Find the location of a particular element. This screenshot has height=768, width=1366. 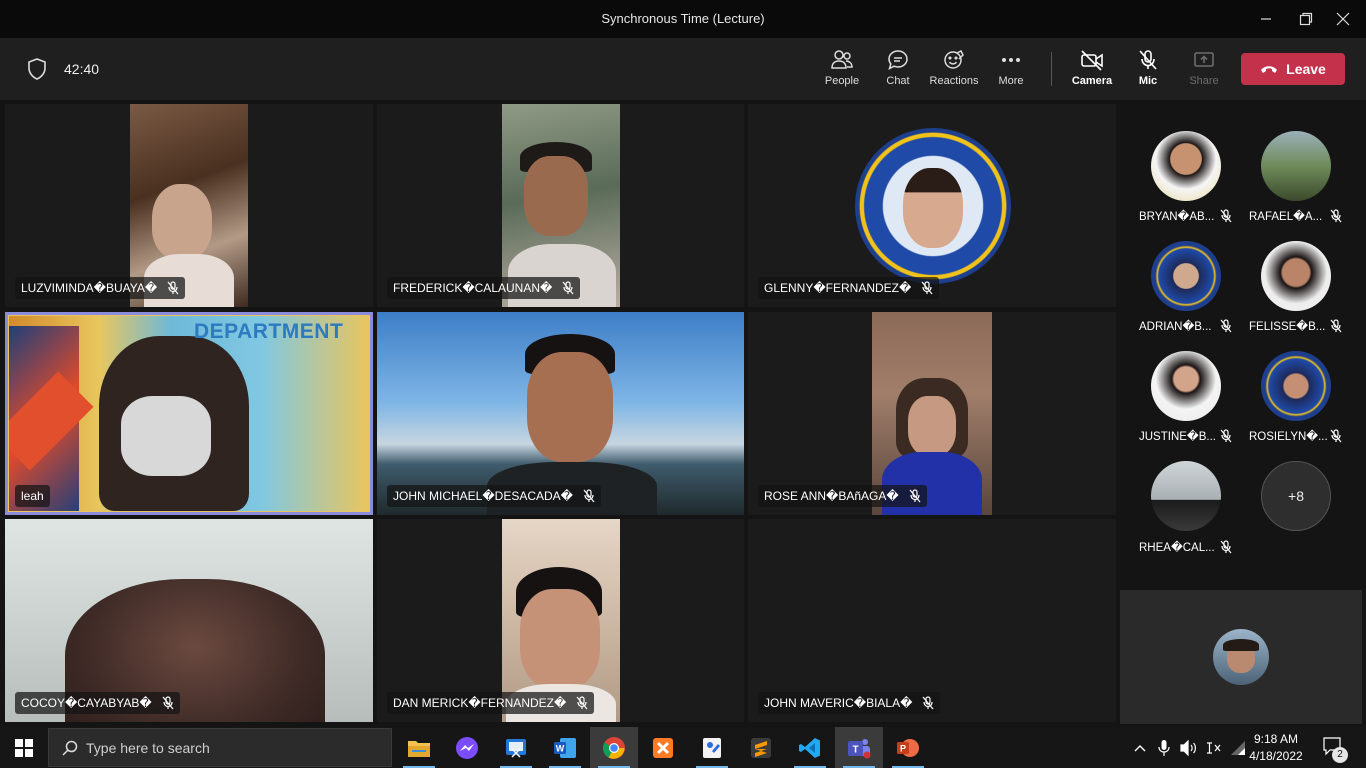

more-button: More is located at coordinates (1011, 71).